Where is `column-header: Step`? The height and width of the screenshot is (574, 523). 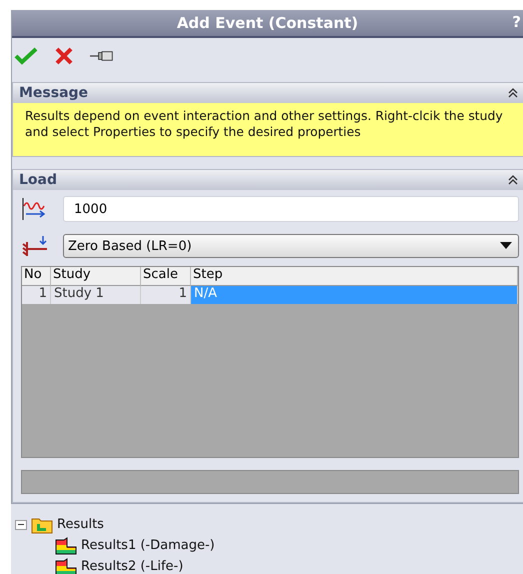 column-header: Step is located at coordinates (354, 276).